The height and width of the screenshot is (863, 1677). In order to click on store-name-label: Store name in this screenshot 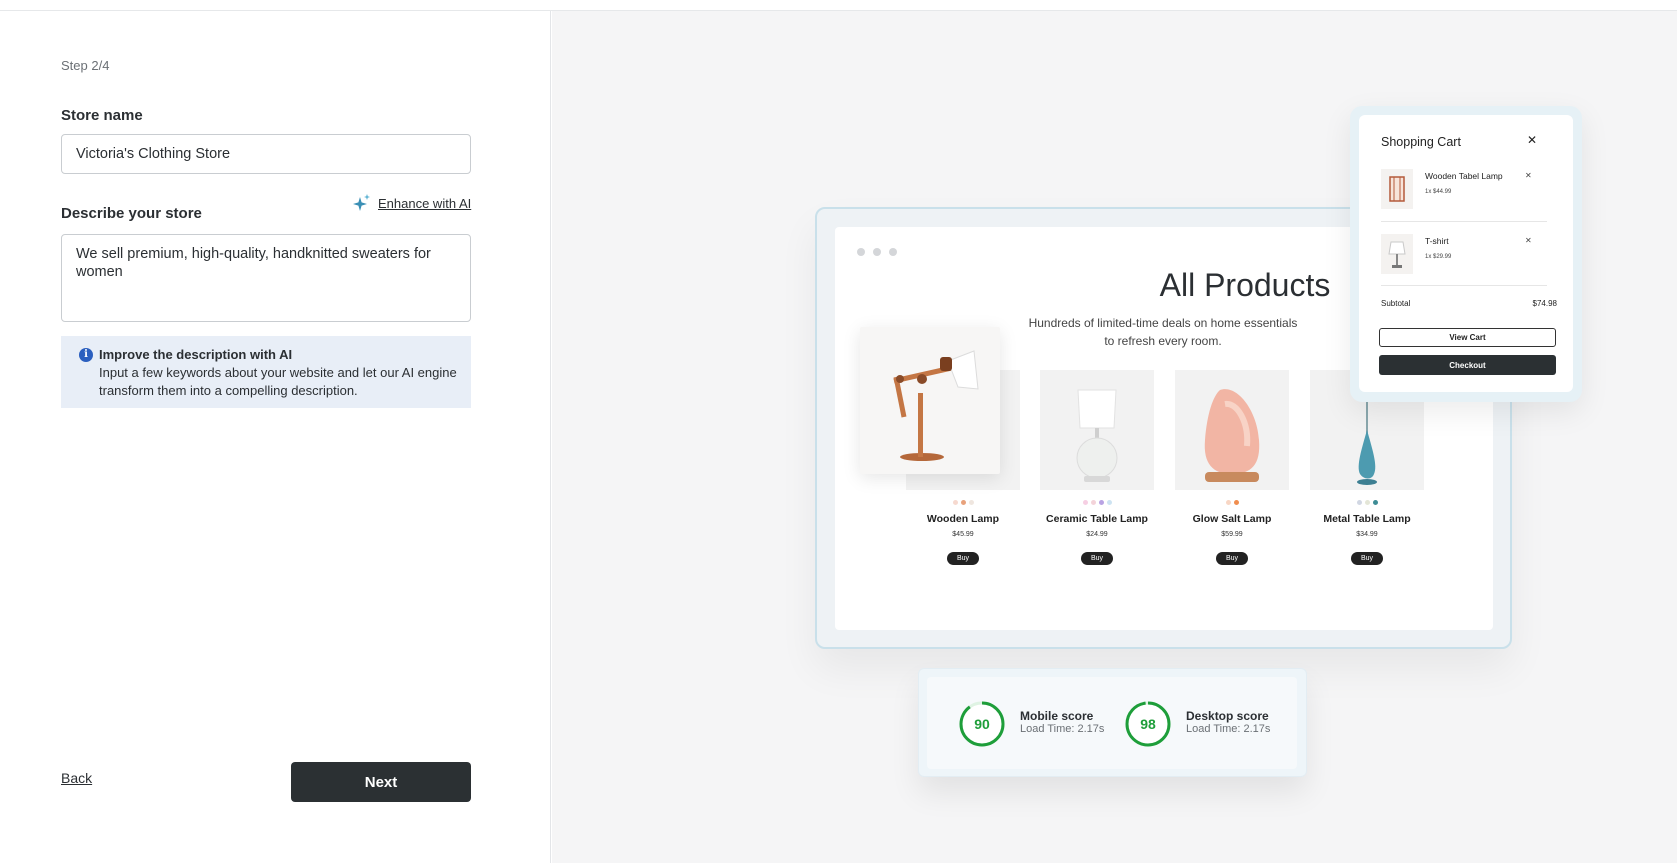, I will do `click(102, 115)`.